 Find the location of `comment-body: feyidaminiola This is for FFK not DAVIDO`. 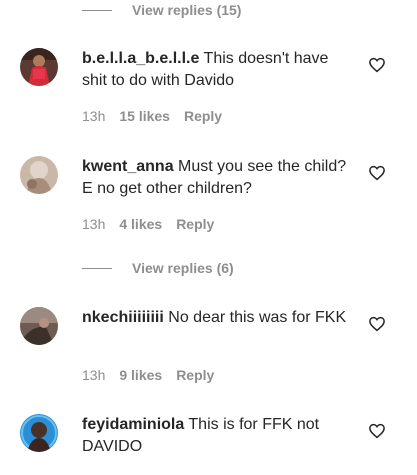

comment-body: feyidaminiola This is for FFK not DAVIDO is located at coordinates (218, 436).